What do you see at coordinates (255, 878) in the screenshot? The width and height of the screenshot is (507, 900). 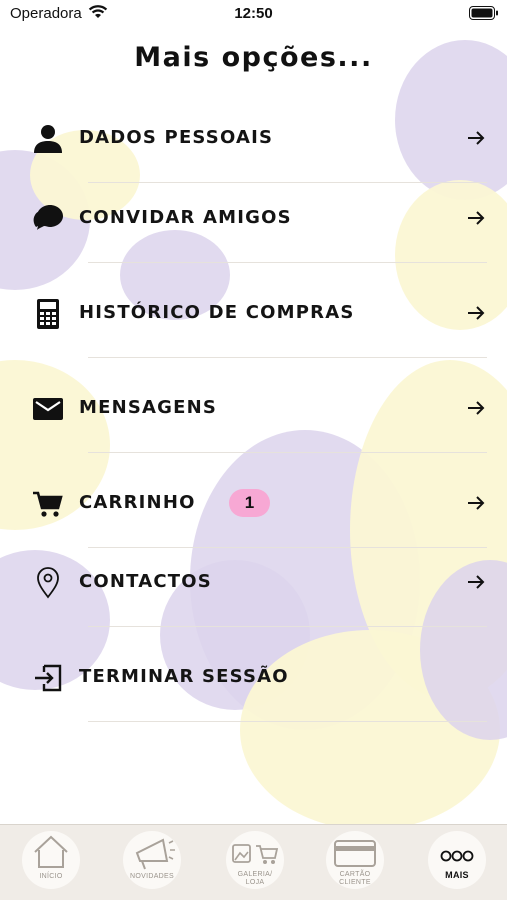 I see `tab-label: GALERIA/LOJA` at bounding box center [255, 878].